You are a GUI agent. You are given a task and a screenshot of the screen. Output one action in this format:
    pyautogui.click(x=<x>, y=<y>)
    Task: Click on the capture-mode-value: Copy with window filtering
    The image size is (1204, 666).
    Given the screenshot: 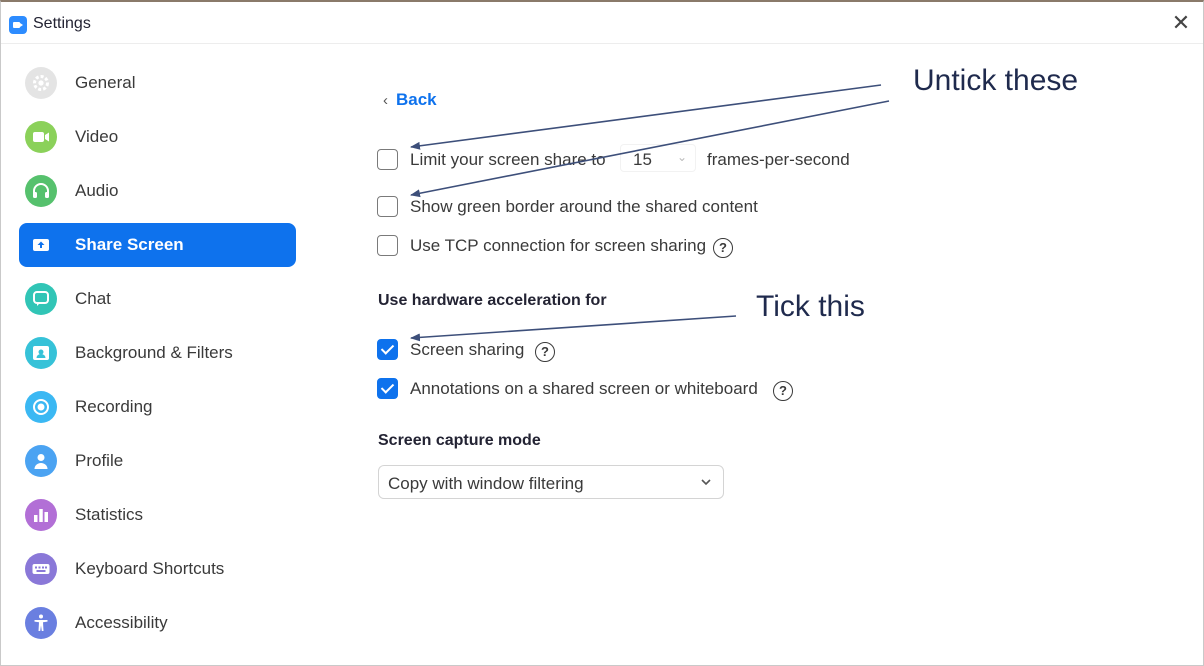 What is the action you would take?
    pyautogui.click(x=486, y=483)
    